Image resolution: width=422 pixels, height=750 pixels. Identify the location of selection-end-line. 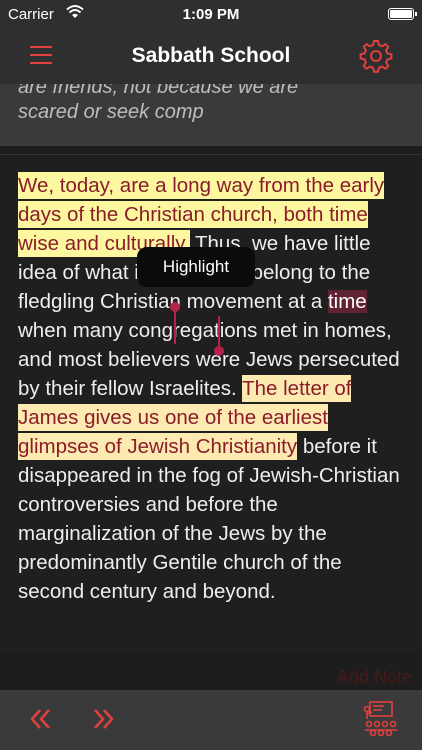
(219, 333).